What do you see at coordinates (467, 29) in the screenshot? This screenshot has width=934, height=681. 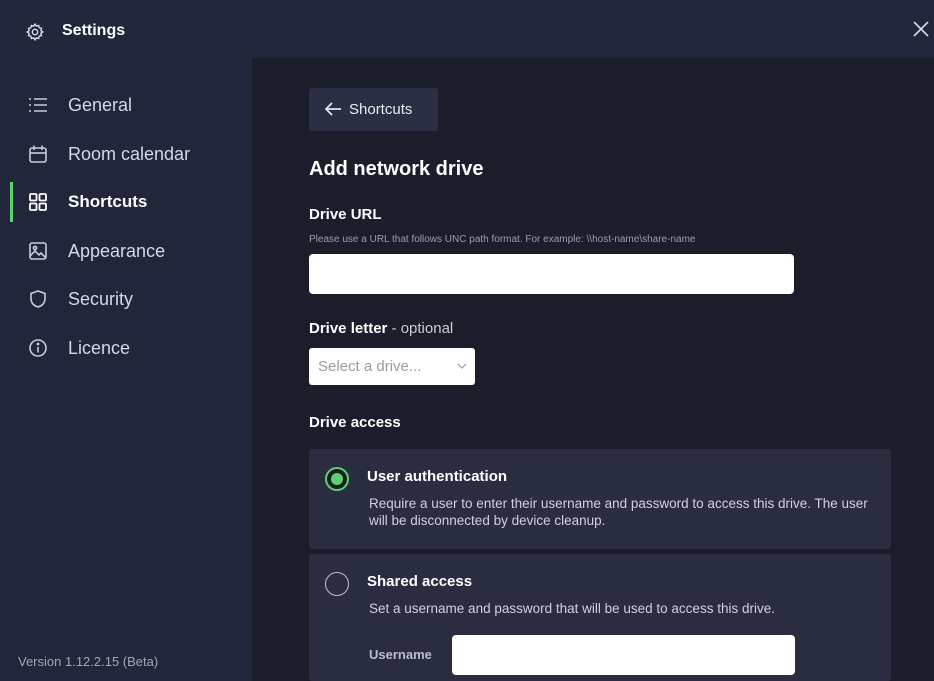 I see `title-bar: Settings` at bounding box center [467, 29].